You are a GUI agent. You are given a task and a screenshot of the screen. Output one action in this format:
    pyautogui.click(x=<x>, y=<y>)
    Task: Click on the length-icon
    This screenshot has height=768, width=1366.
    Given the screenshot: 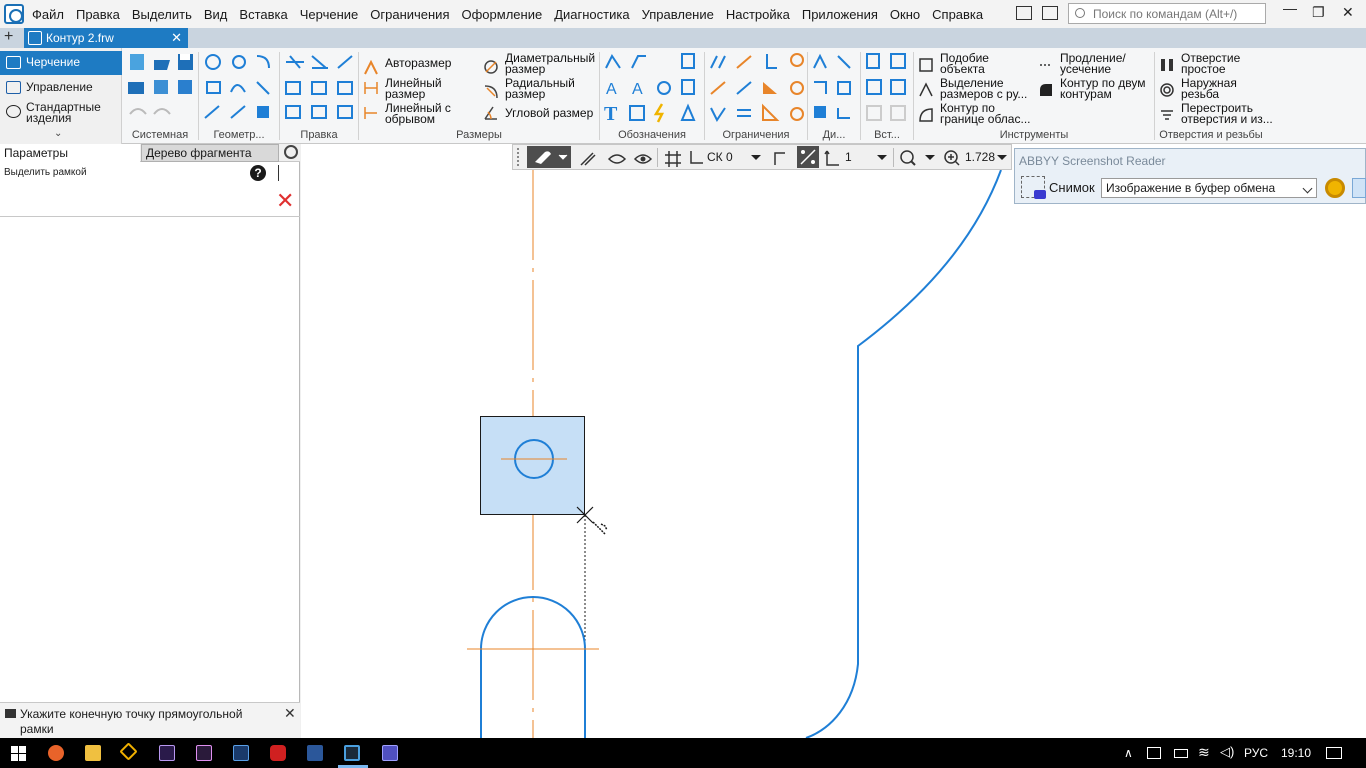 What is the action you would take?
    pyautogui.click(x=843, y=113)
    